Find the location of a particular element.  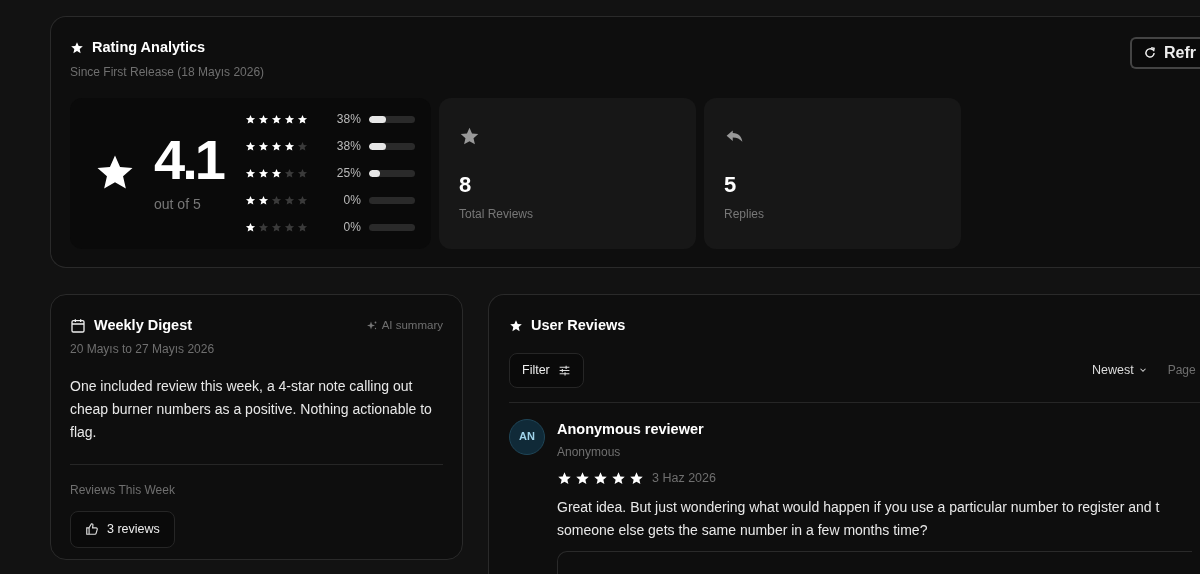

review-text: Great idea. But just wondering what would happen if you use a particular number to register and t someone else gets the same number in a few months time? is located at coordinates (859, 519).